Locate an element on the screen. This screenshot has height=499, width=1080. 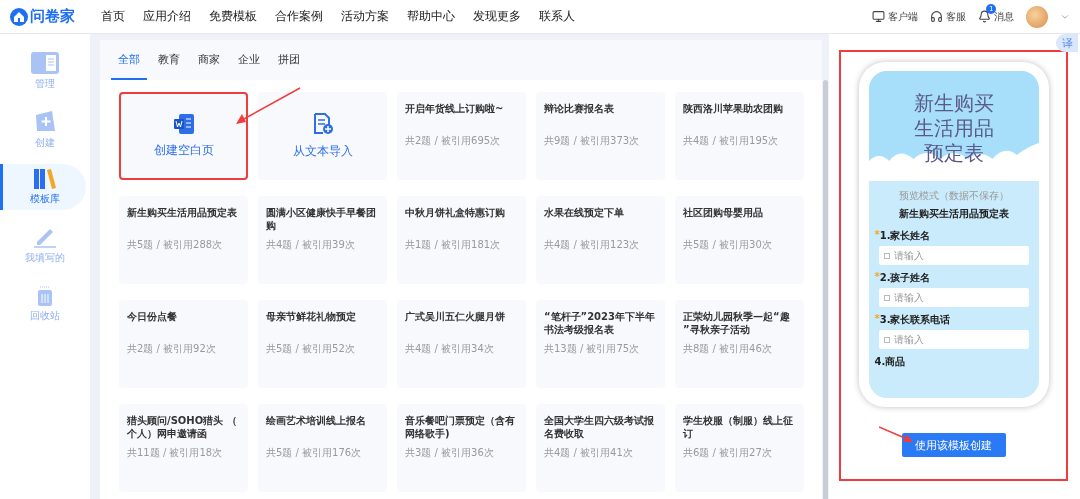
template-card: 新生购买生活用品预定表 共5题 / 被引用288次 is located at coordinates (183, 240).